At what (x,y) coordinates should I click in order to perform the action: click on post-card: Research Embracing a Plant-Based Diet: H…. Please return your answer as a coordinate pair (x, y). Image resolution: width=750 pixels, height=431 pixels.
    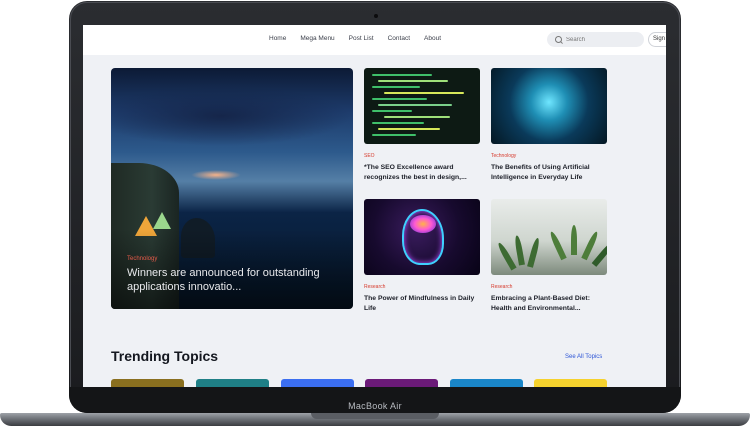
    Looking at the image, I should click on (549, 256).